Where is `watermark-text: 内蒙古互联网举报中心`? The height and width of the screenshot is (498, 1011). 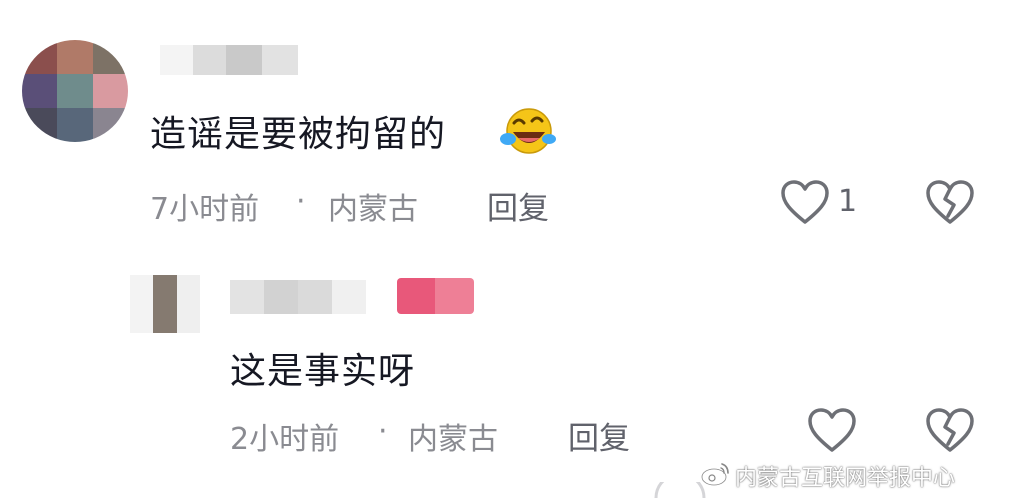
watermark-text: 内蒙古互联网举报中心 is located at coordinates (845, 478).